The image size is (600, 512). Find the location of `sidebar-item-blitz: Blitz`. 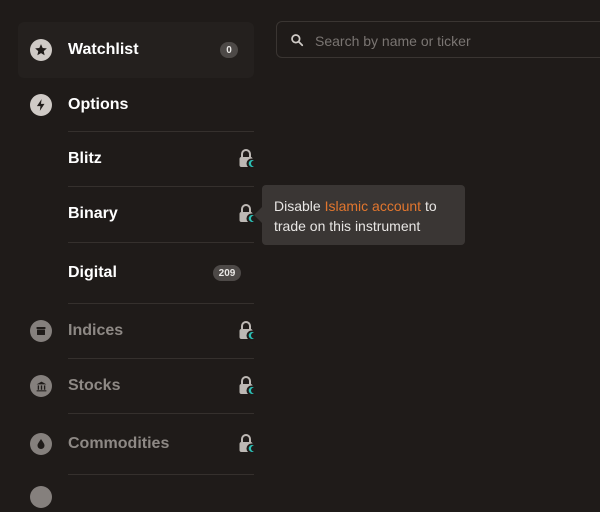

sidebar-item-blitz: Blitz is located at coordinates (137, 159).